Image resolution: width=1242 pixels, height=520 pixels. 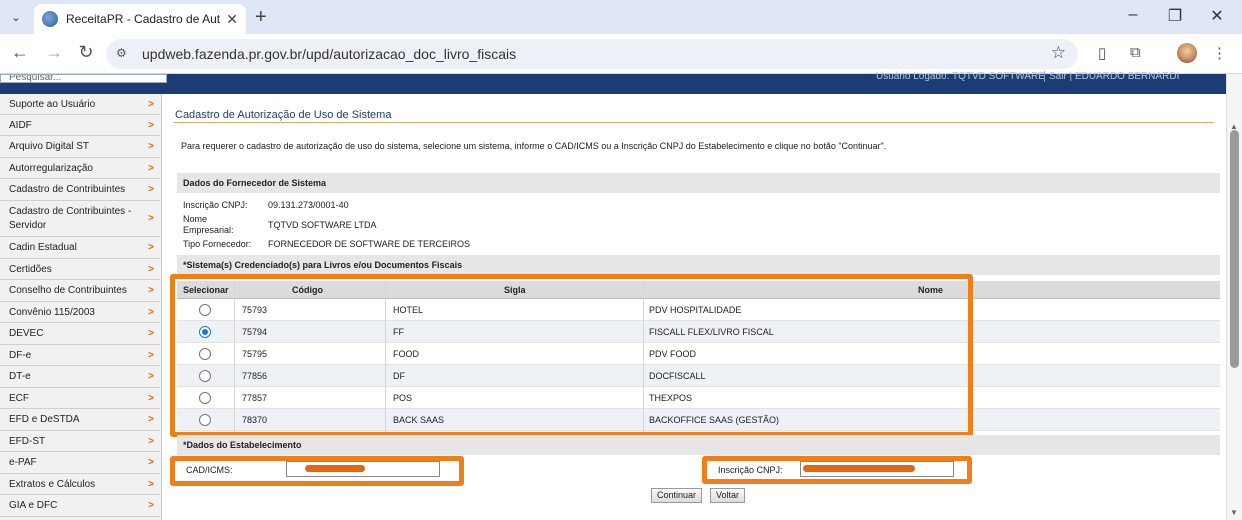 I want to click on sidebar-item-label: Autorregularização, so click(x=51, y=168).